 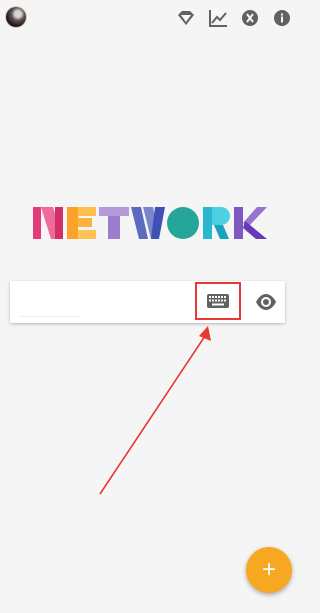 I want to click on keyboard-button, so click(x=218, y=301).